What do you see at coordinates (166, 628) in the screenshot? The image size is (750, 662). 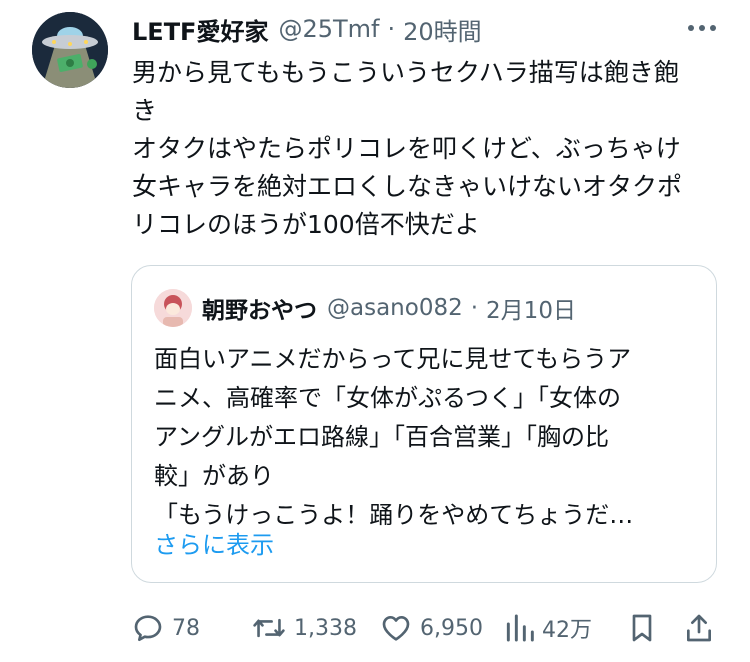 I see `reply-button: 78` at bounding box center [166, 628].